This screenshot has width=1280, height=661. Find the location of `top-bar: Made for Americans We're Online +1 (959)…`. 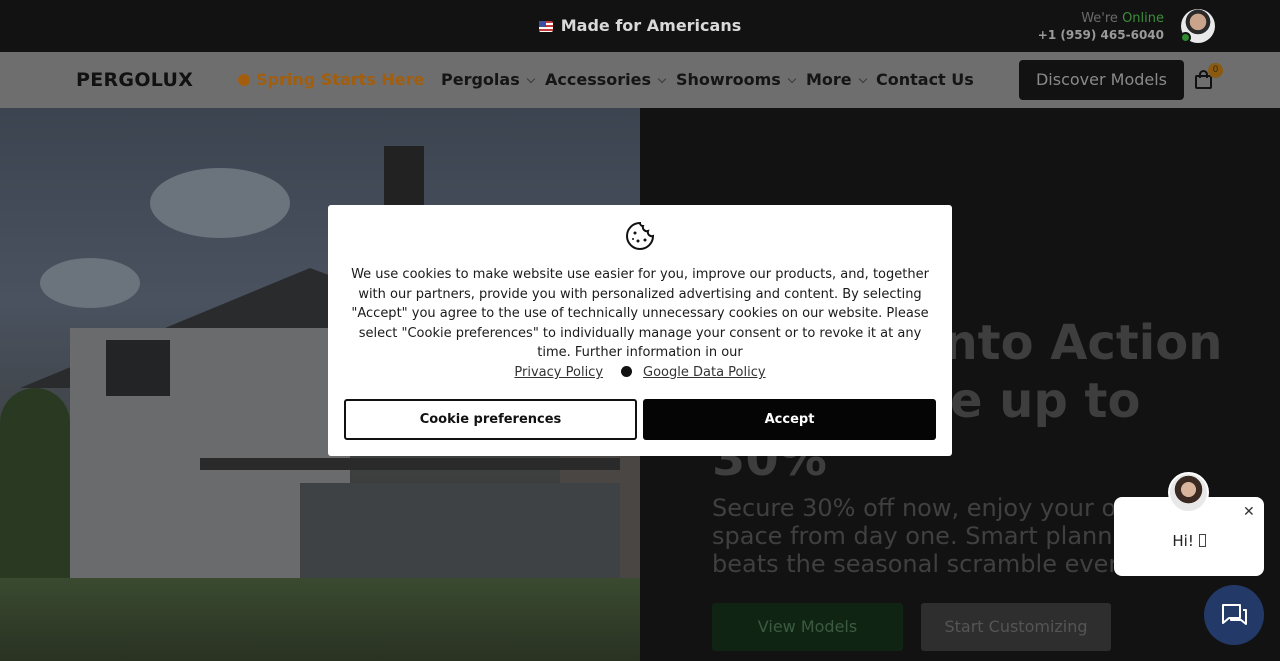

top-bar: Made for Americans We're Online +1 (959)… is located at coordinates (640, 26).